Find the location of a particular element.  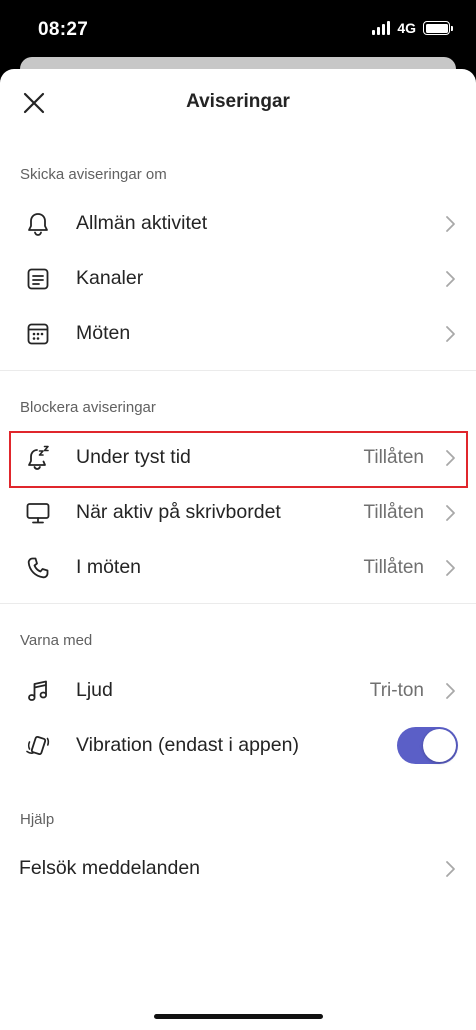

phone-icon is located at coordinates (38, 568).